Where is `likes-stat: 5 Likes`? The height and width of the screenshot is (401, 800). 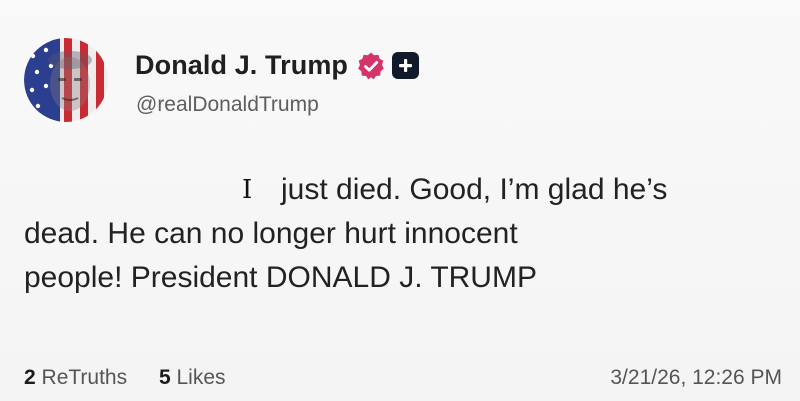
likes-stat: 5 Likes is located at coordinates (192, 377).